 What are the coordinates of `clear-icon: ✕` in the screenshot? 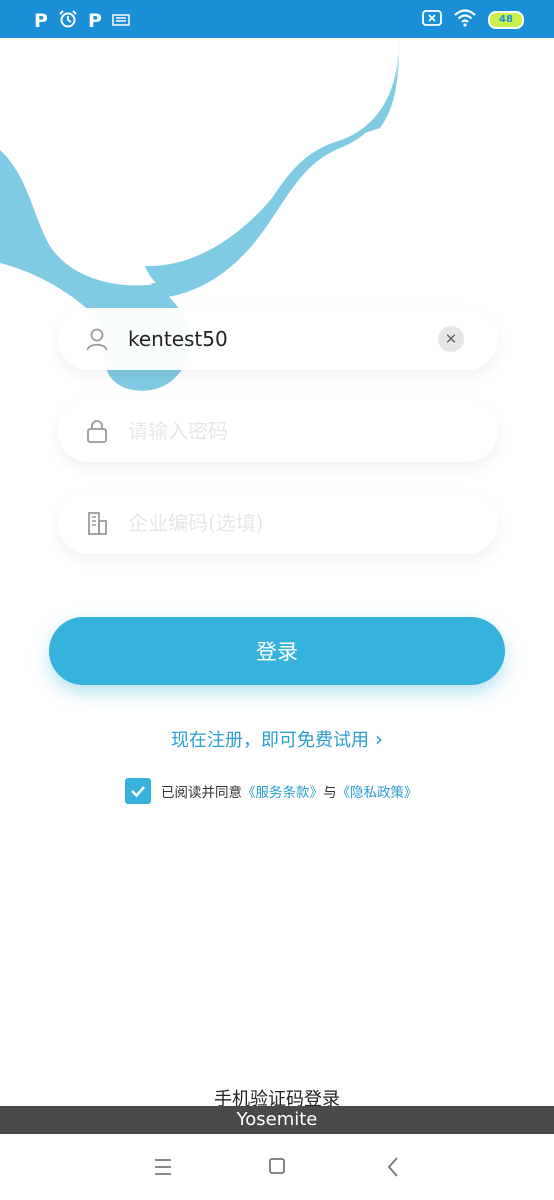 It's located at (451, 339).